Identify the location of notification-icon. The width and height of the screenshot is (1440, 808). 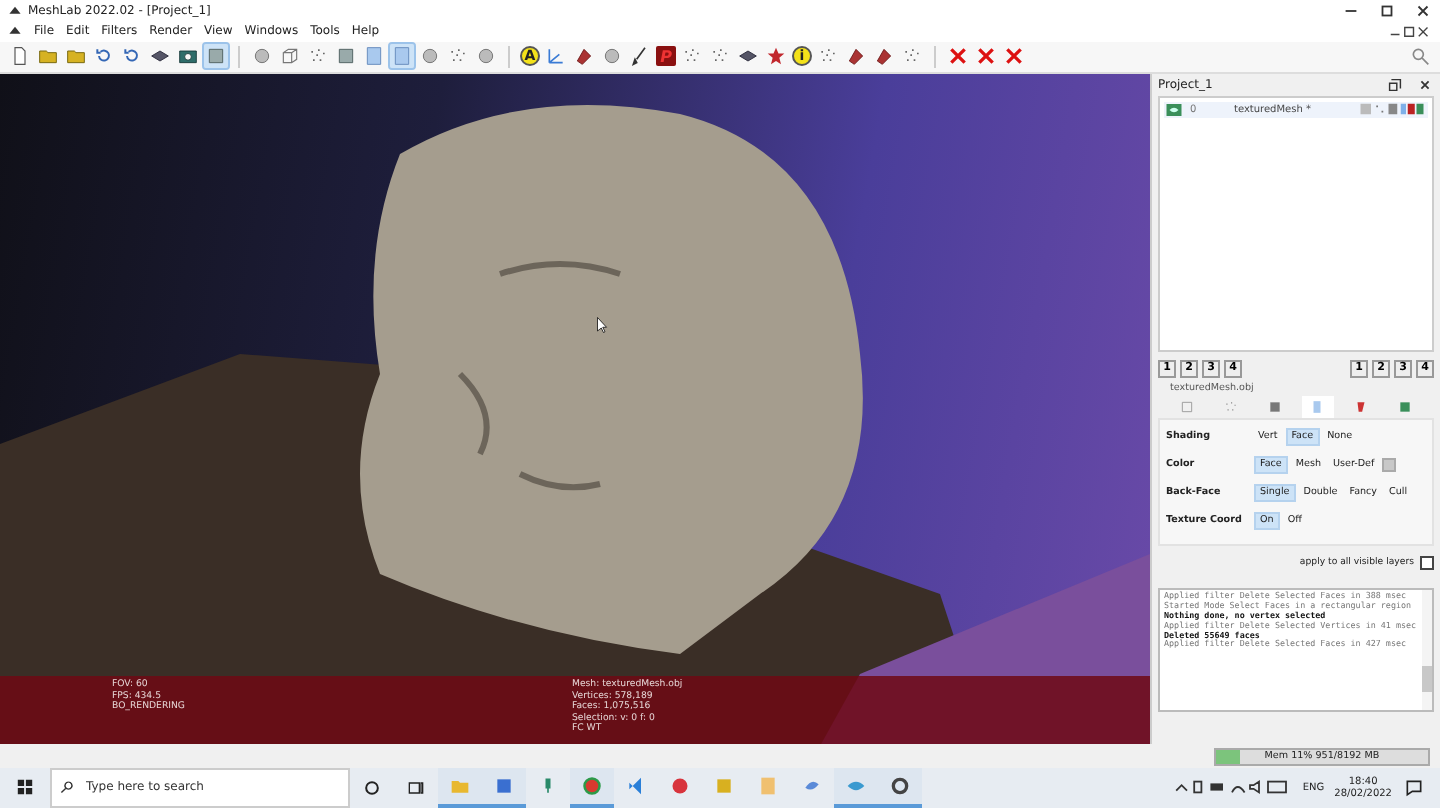
(1414, 787).